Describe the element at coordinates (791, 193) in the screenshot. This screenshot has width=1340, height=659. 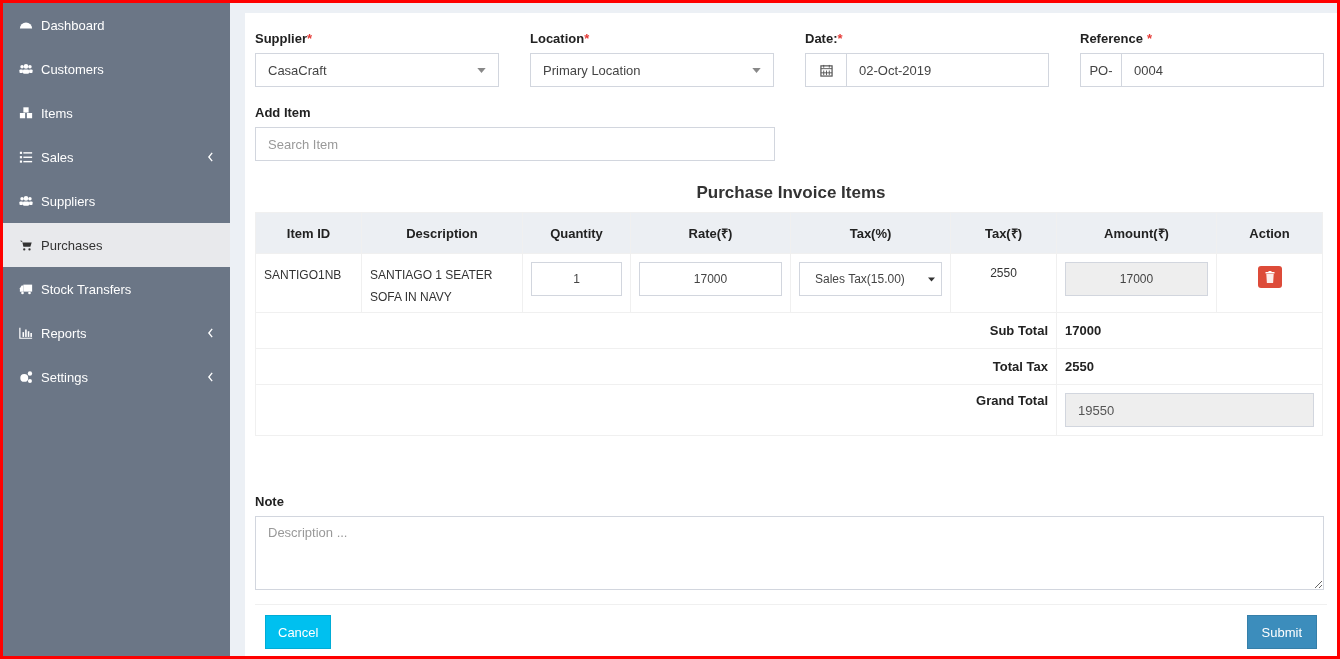
I see `table-title: Purchase Invoice Items` at that location.